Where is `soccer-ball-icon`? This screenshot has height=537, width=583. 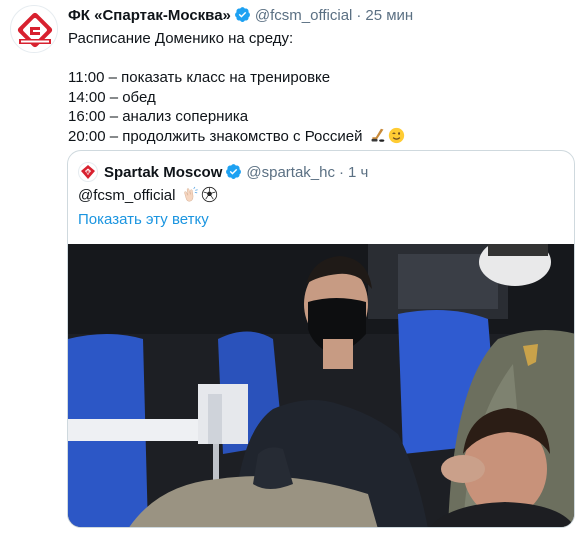
soccer-ball-icon is located at coordinates (209, 194).